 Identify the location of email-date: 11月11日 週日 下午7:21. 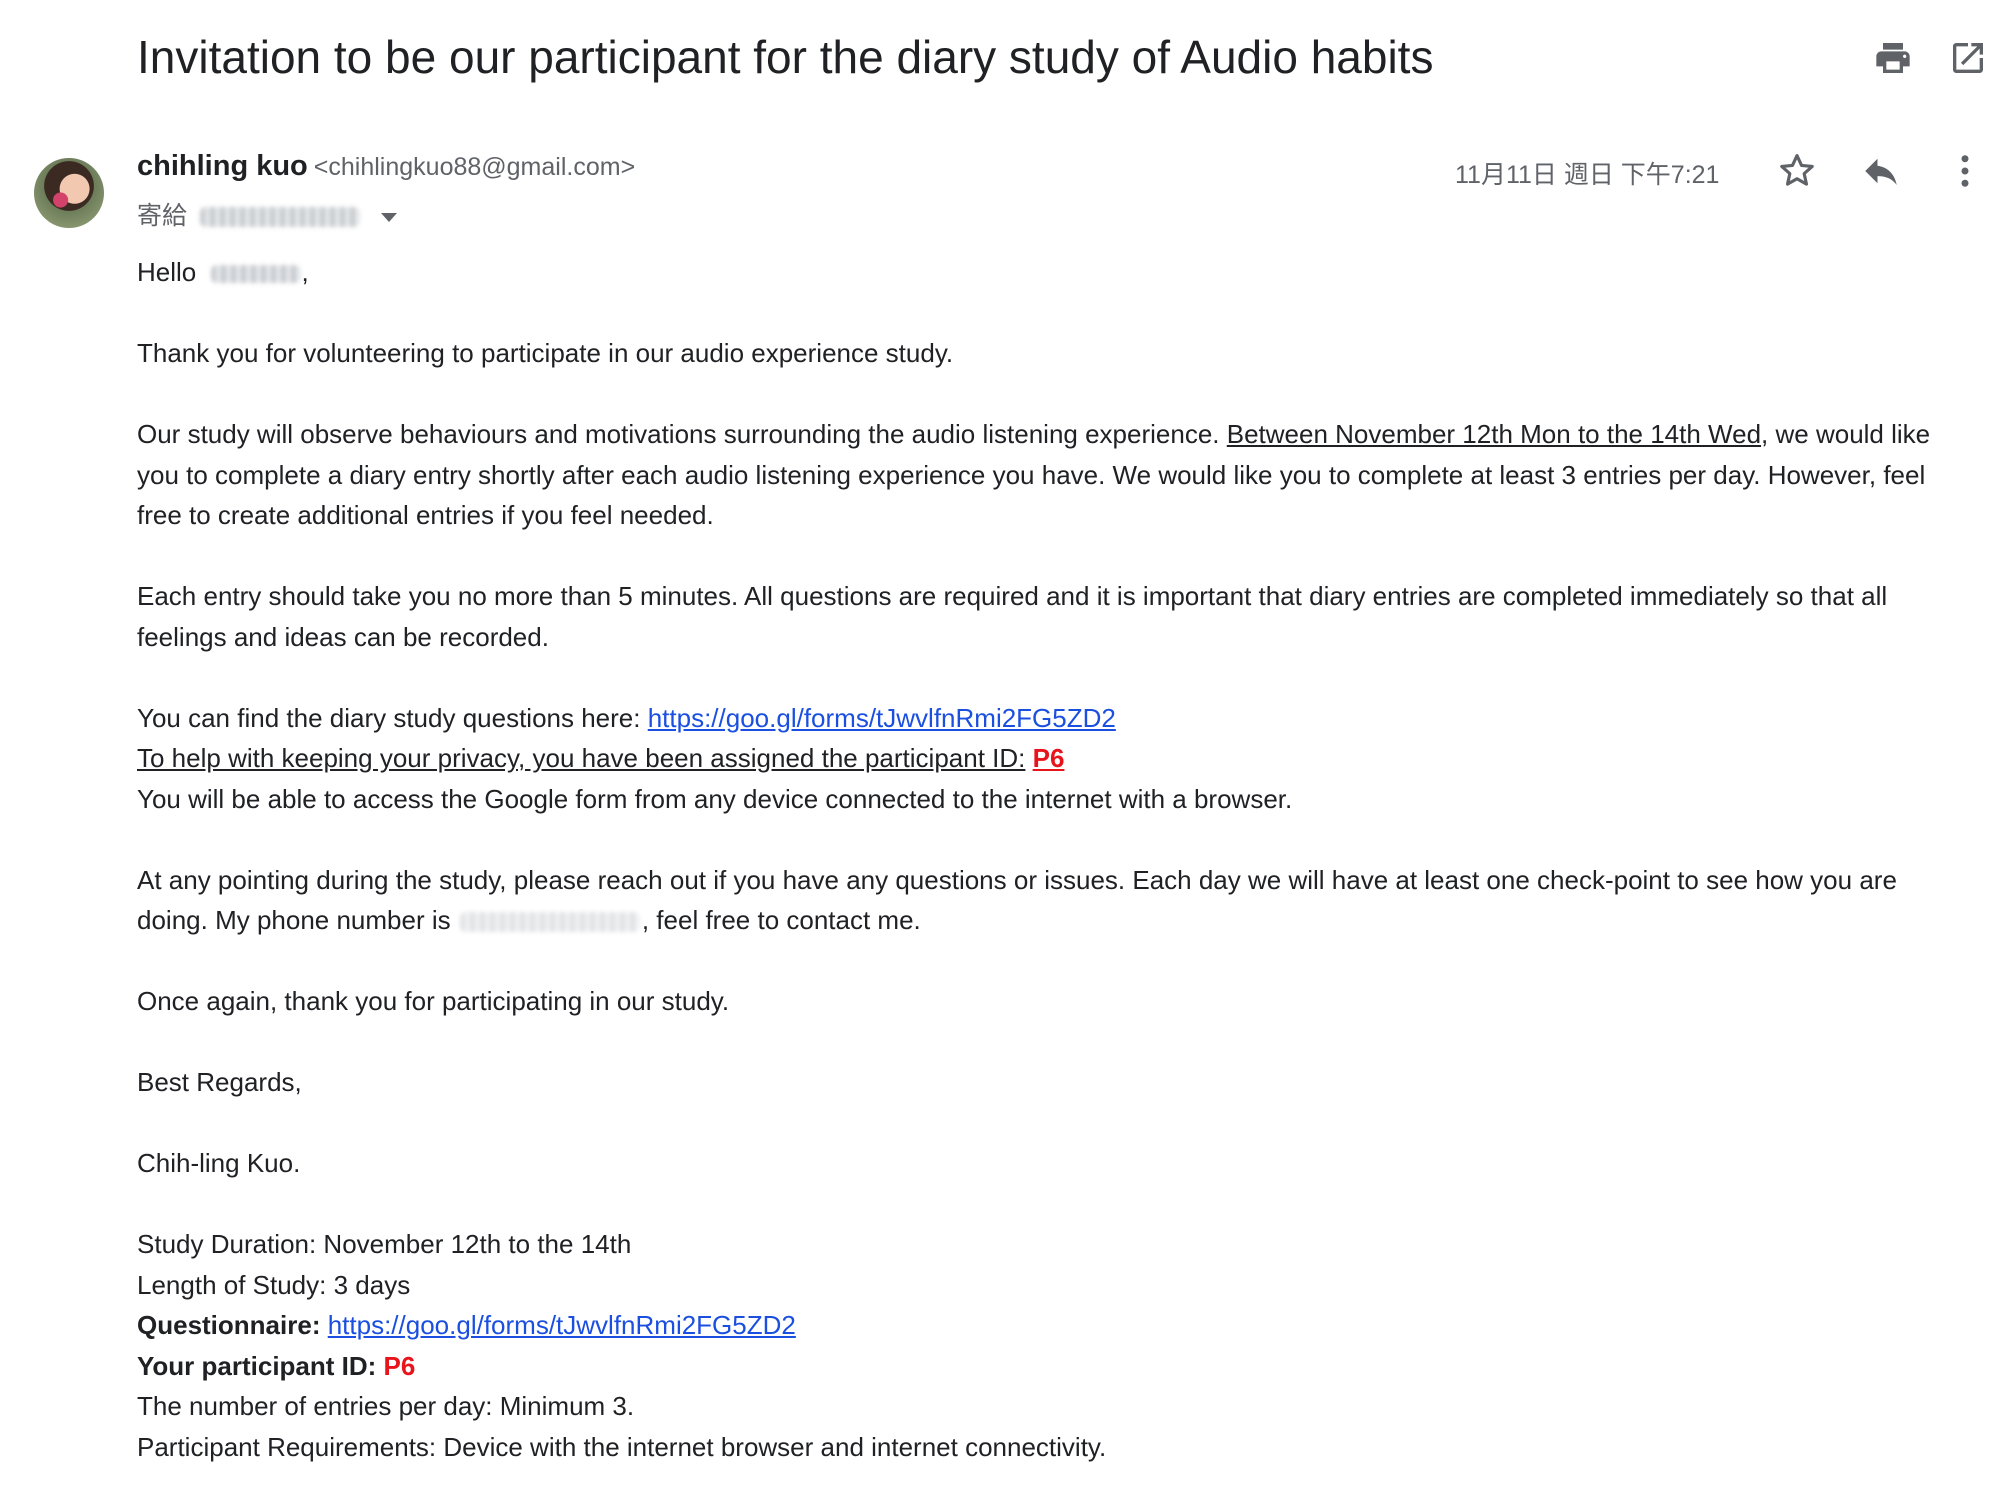
(1587, 175).